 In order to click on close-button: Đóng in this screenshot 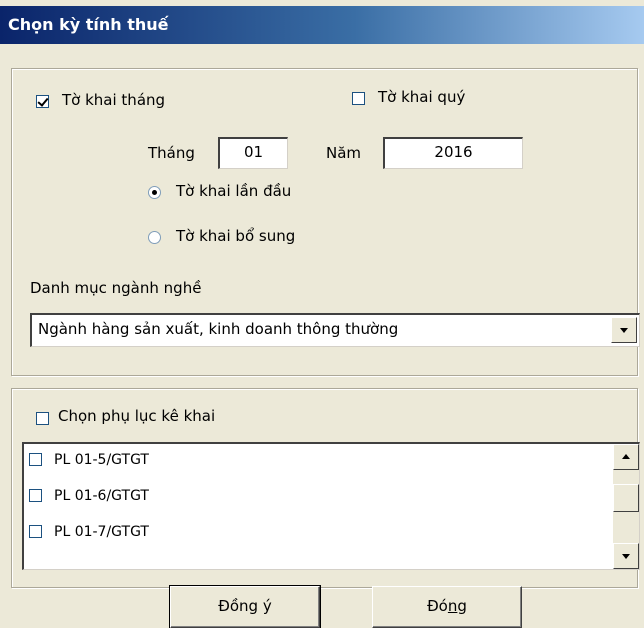, I will do `click(447, 607)`.